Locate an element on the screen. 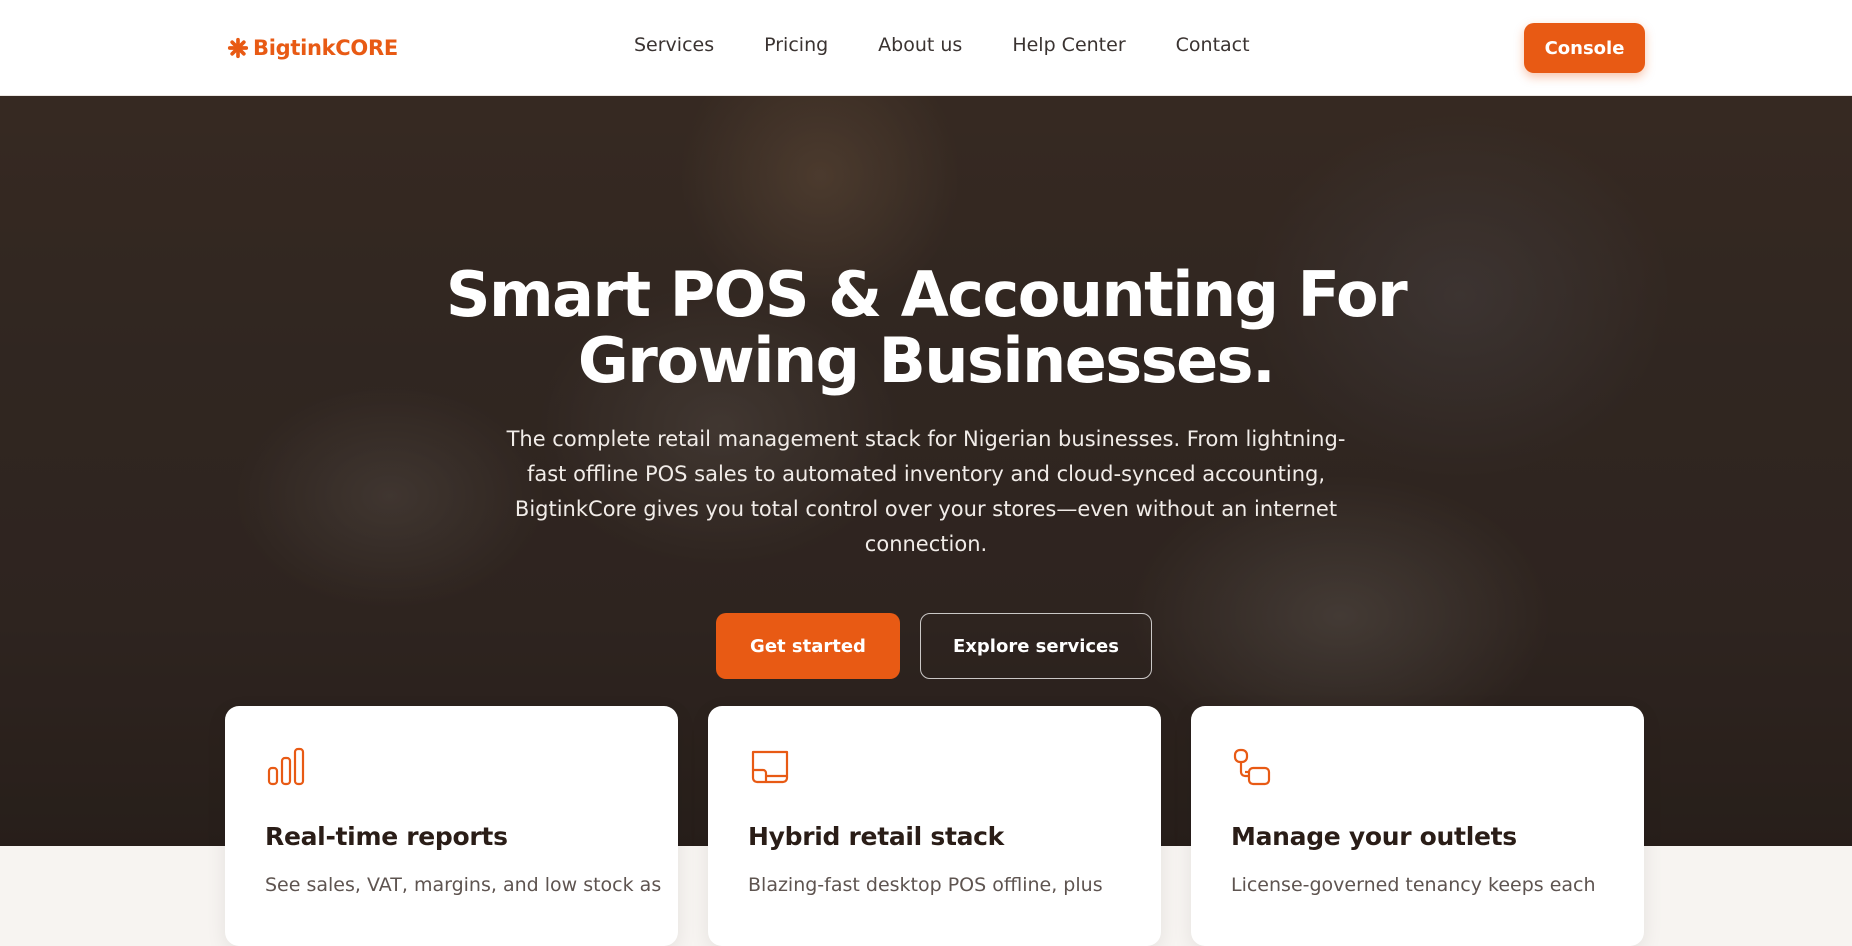 Image resolution: width=1852 pixels, height=946 pixels. console-button: Console is located at coordinates (1584, 48).